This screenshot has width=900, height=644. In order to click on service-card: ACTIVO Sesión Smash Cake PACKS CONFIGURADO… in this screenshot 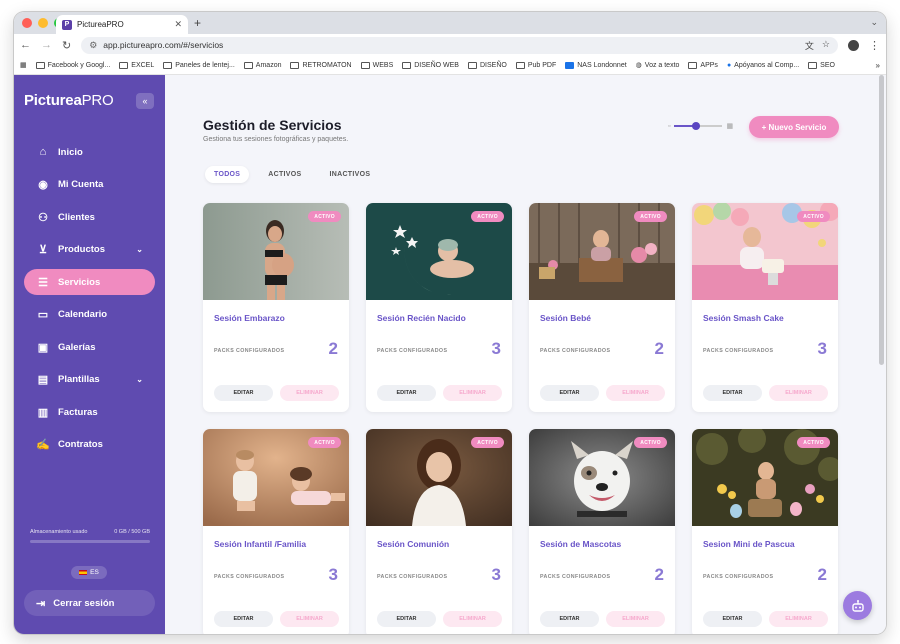, I will do `click(765, 307)`.